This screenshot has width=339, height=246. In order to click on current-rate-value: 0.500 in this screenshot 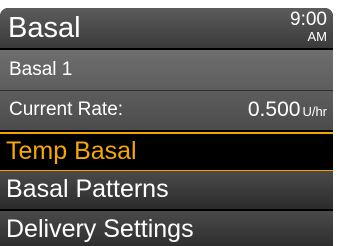, I will do `click(274, 109)`.